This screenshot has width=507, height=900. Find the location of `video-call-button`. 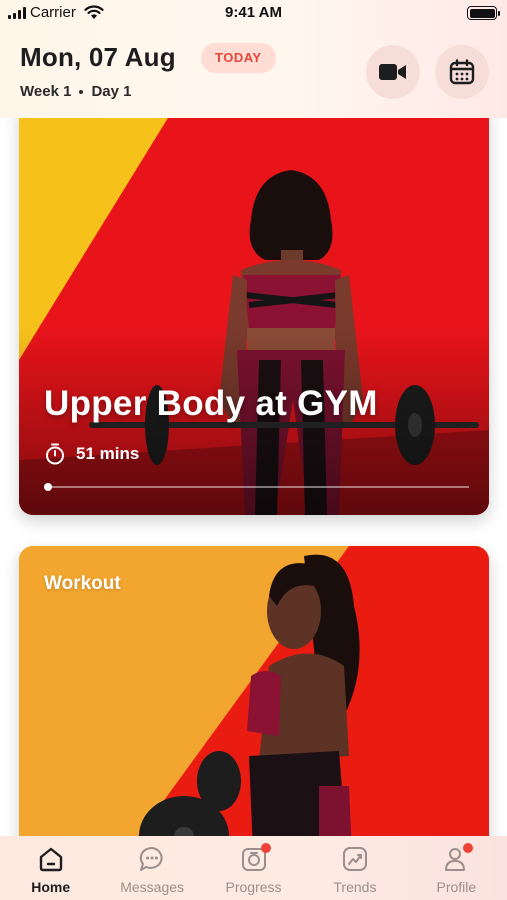

video-call-button is located at coordinates (393, 72).